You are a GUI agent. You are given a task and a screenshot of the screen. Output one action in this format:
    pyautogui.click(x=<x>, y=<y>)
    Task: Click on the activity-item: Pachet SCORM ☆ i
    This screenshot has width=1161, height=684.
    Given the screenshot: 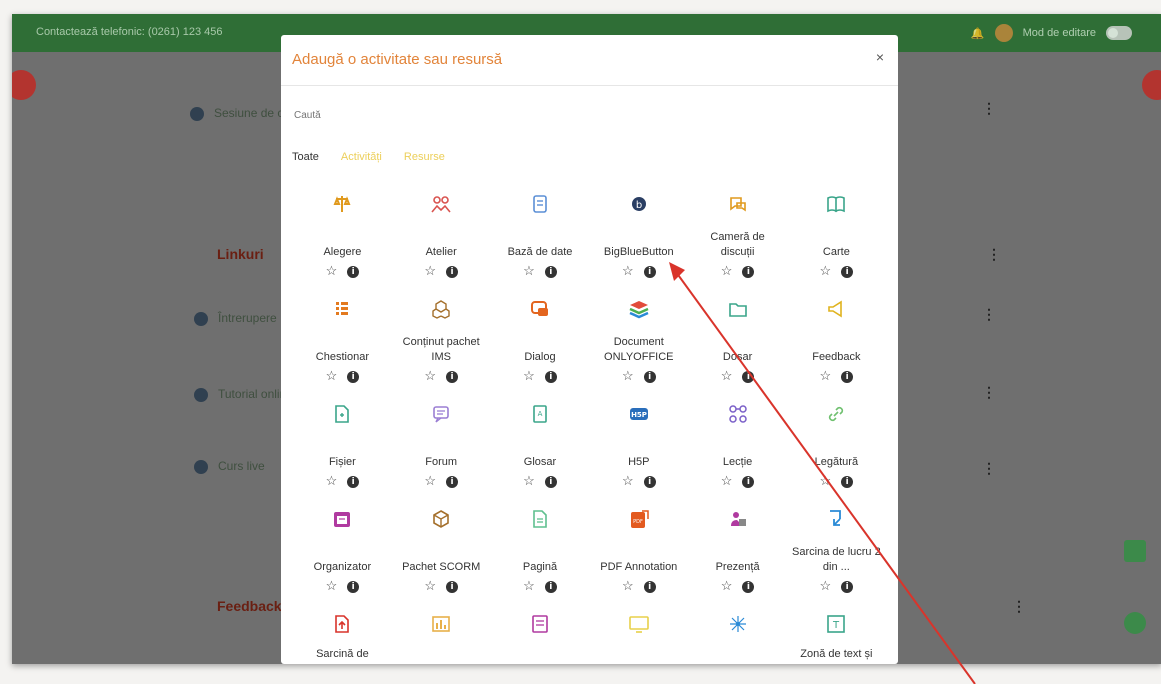 What is the action you would take?
    pyautogui.click(x=441, y=554)
    